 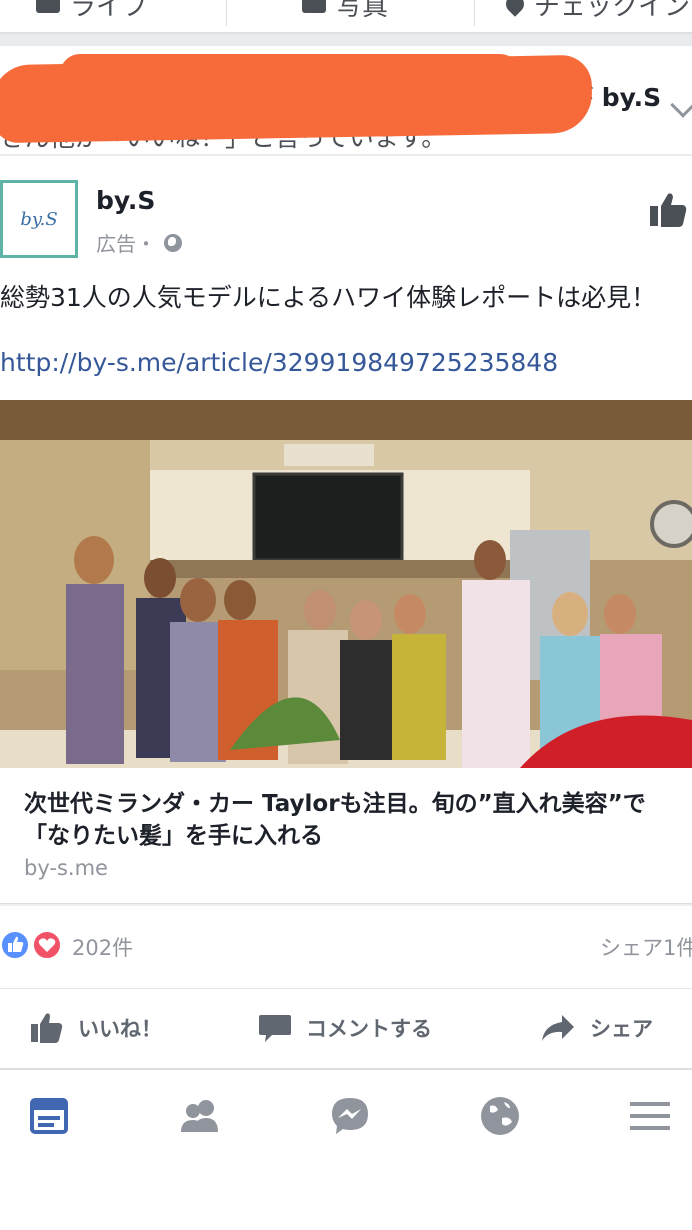 I want to click on redaction-mark, so click(x=290, y=74).